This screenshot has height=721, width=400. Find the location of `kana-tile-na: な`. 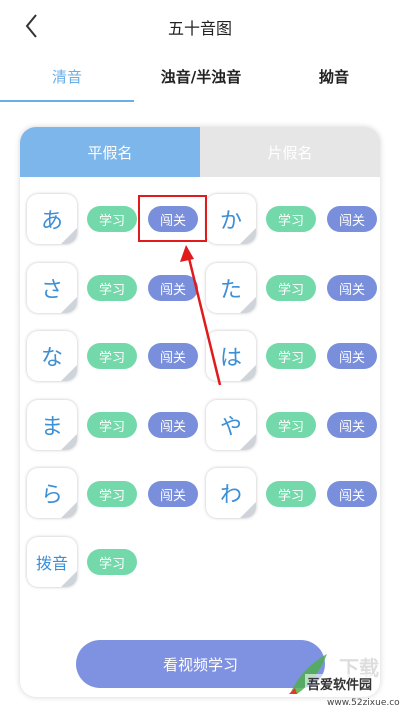

kana-tile-na: な is located at coordinates (52, 356).